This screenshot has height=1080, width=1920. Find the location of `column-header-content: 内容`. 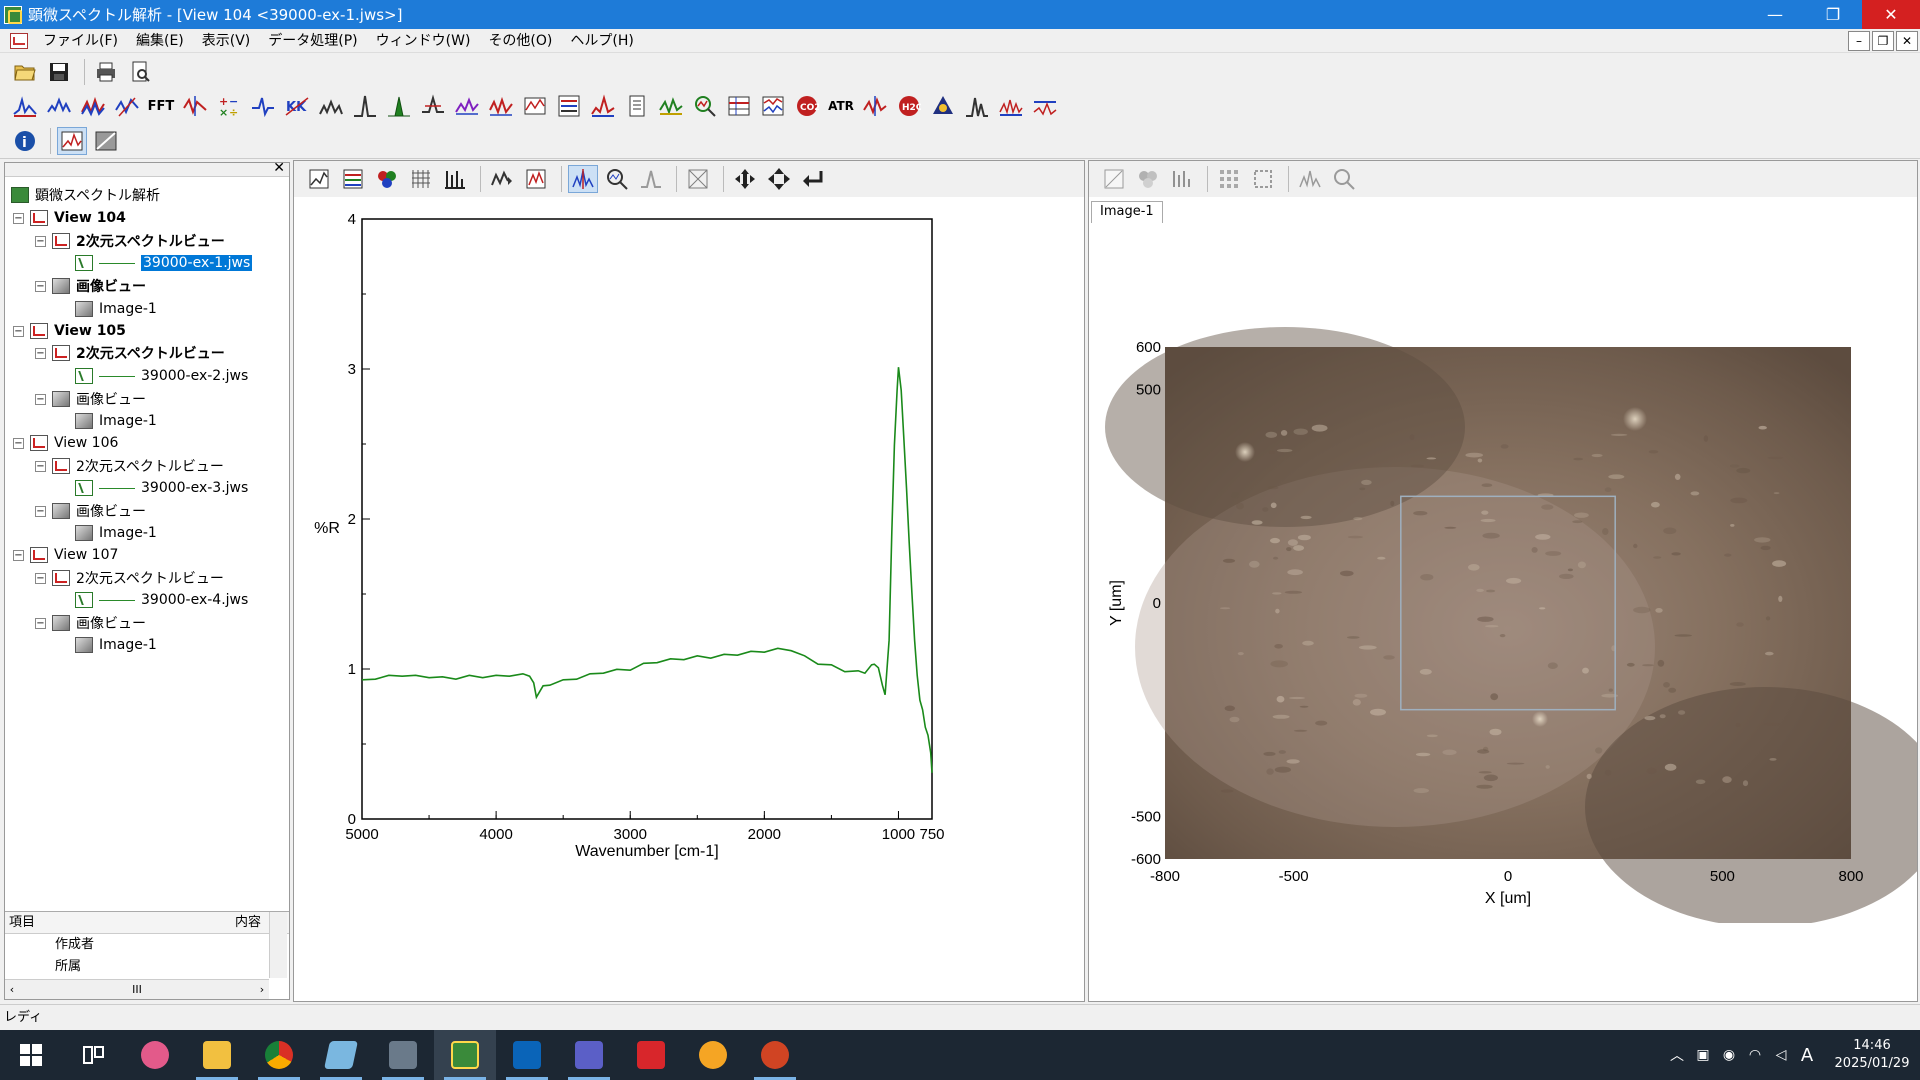

column-header-content: 内容 is located at coordinates (210, 922).